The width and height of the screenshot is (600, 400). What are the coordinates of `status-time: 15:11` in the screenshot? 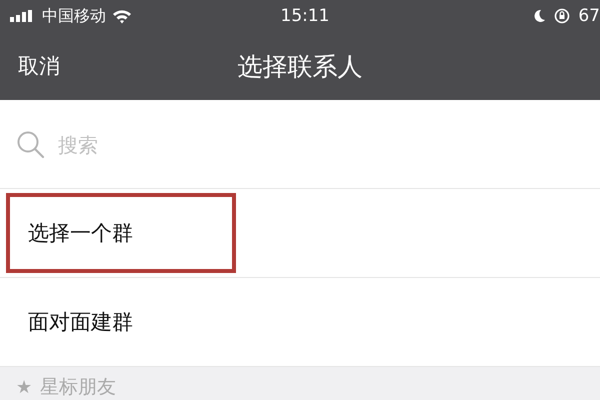 It's located at (305, 16).